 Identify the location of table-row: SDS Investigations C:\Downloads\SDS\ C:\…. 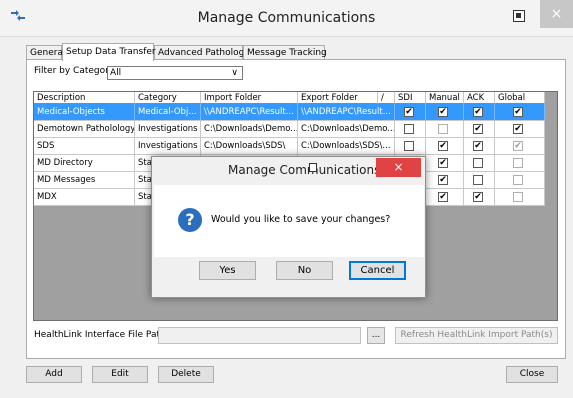
(295, 146).